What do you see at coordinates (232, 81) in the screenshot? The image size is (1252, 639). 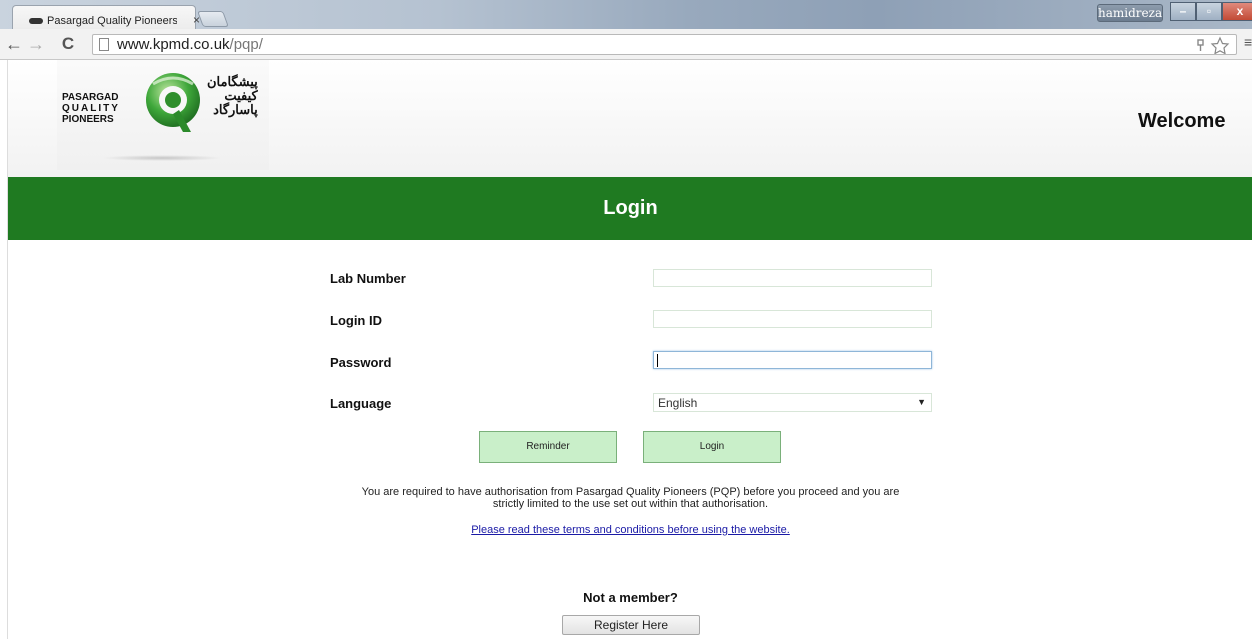 I see `logo-fa-line1: پیشگامان` at bounding box center [232, 81].